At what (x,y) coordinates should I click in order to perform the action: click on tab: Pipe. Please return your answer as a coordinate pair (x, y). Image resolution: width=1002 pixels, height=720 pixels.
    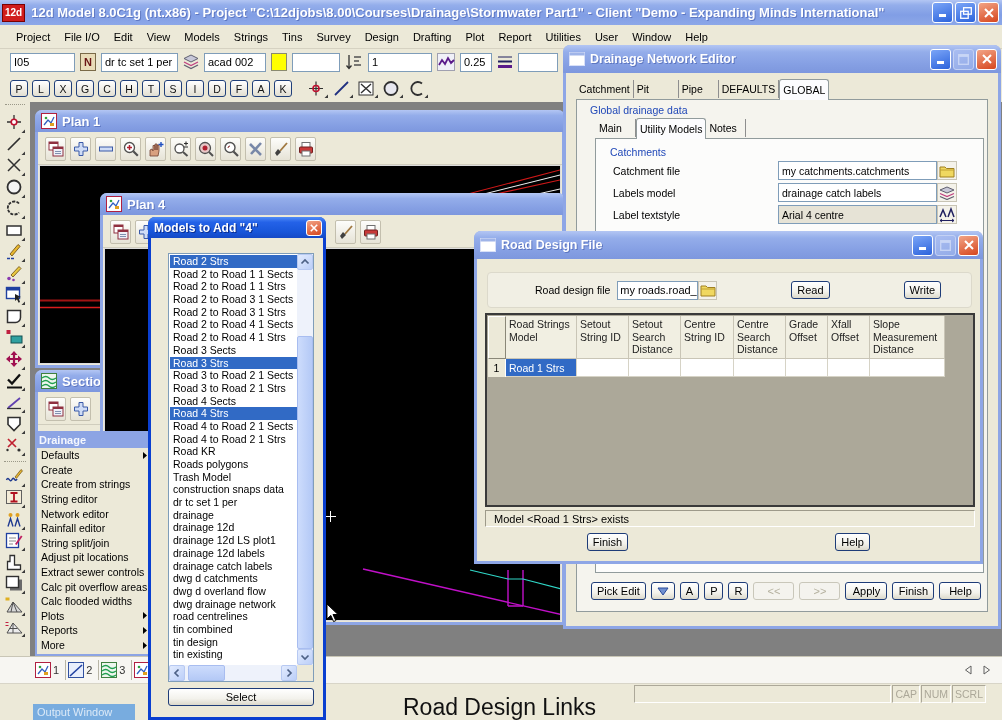
    Looking at the image, I should click on (698, 89).